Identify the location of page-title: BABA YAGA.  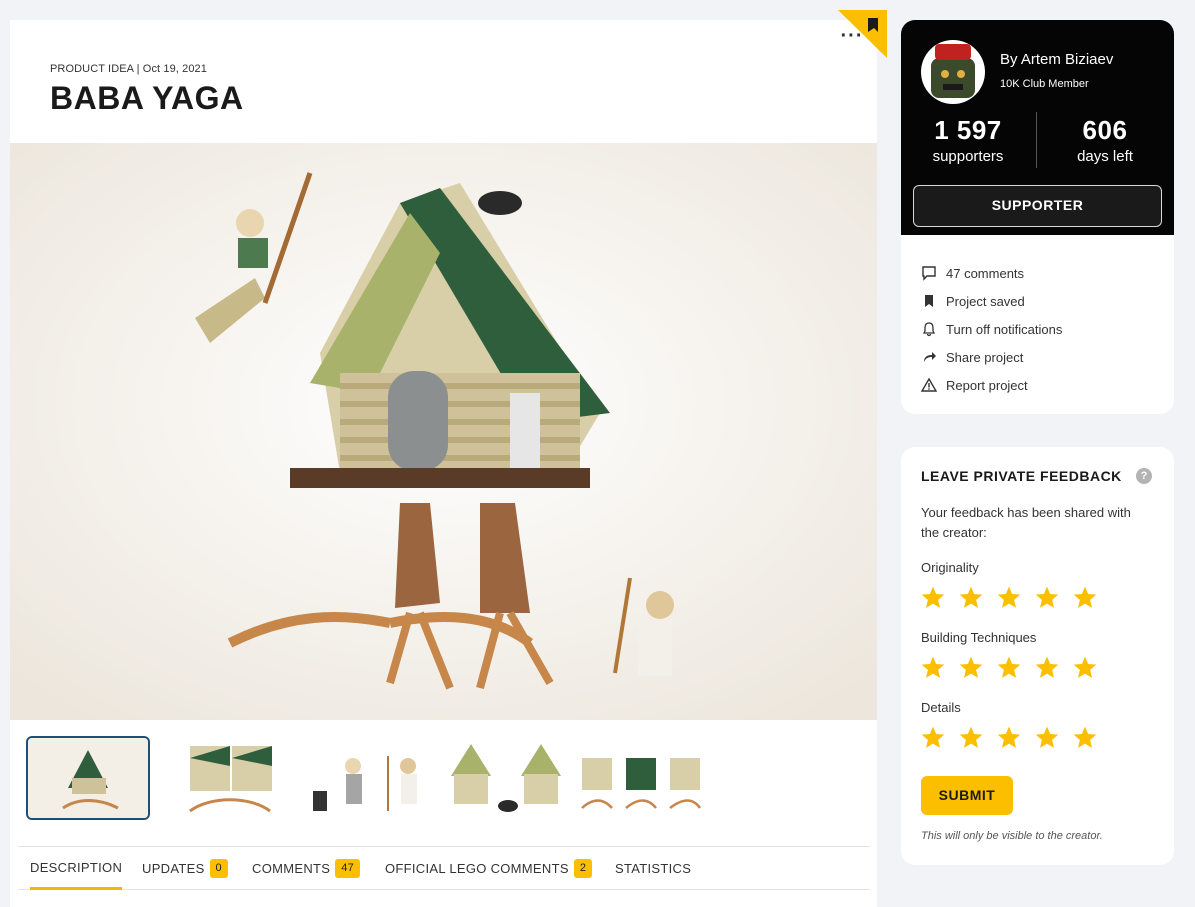
(147, 98).